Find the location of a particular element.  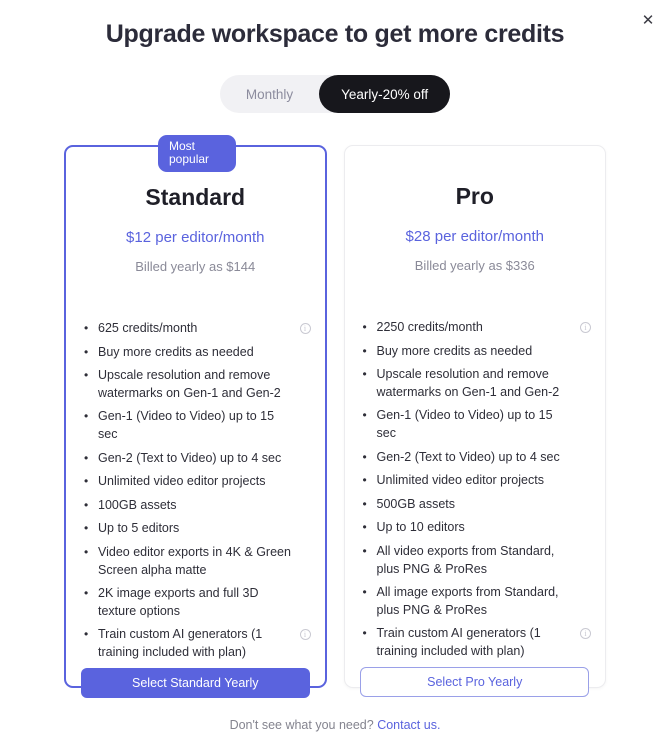

page-title: Upgrade workspace to get more credits is located at coordinates (335, 34).